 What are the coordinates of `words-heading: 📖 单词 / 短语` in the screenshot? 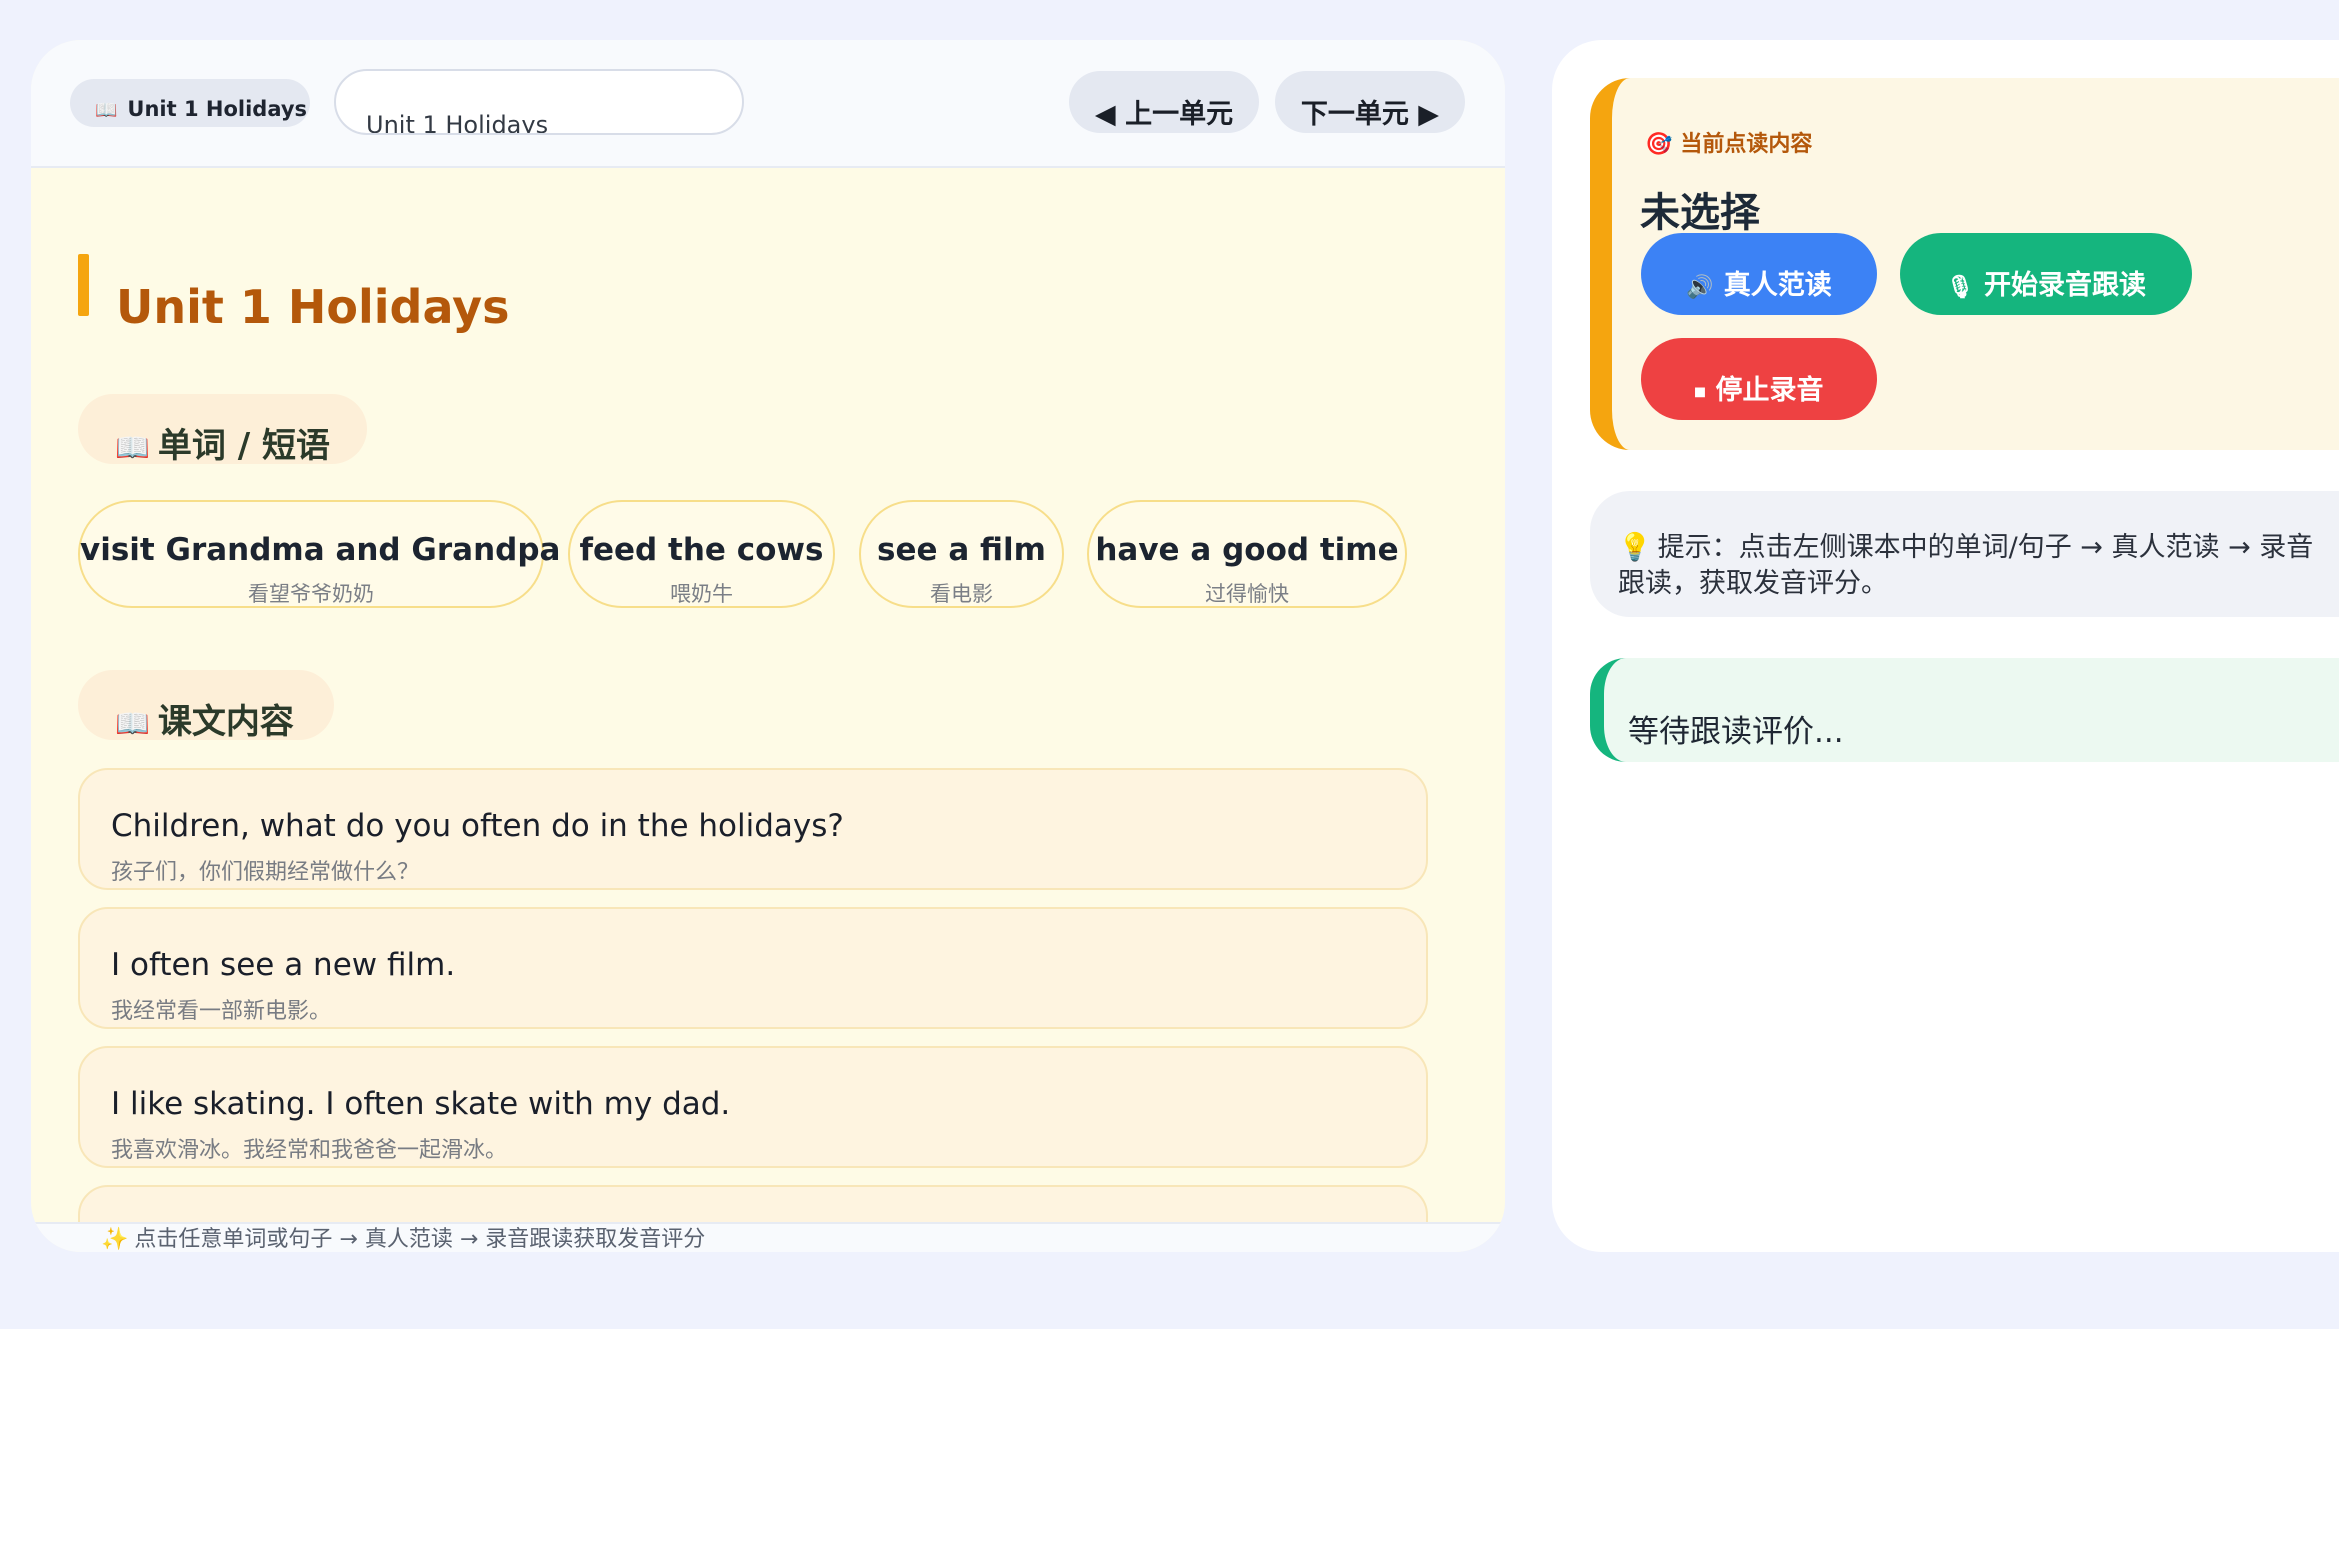 It's located at (222, 430).